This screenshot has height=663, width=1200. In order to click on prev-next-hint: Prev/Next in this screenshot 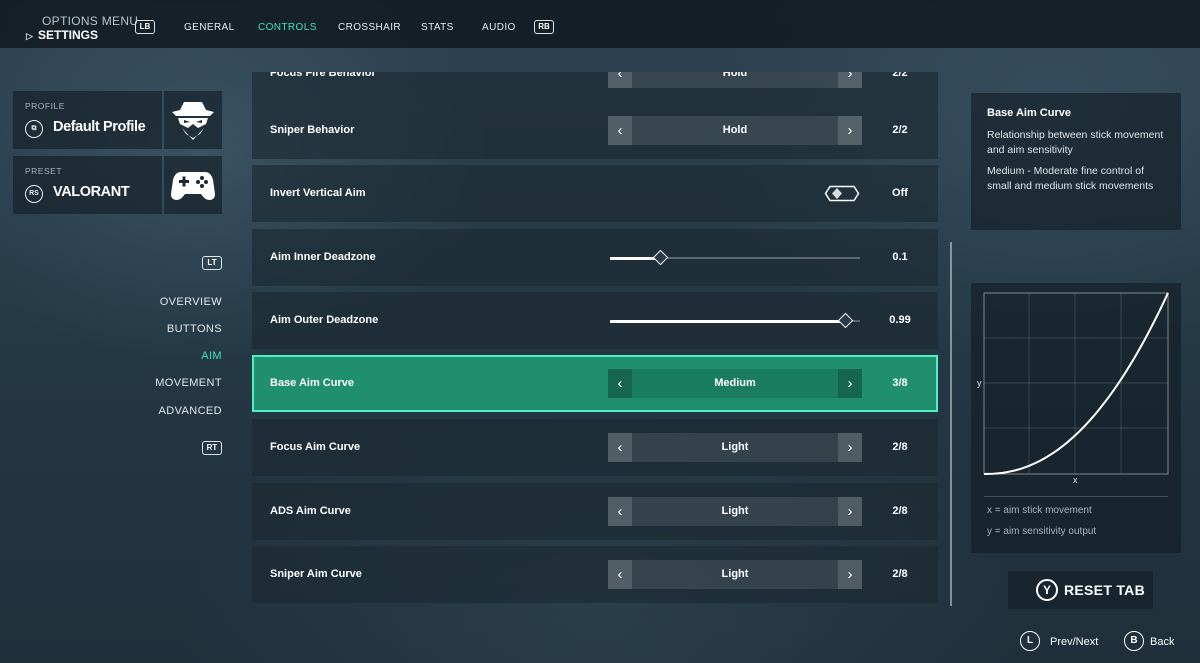, I will do `click(1074, 642)`.